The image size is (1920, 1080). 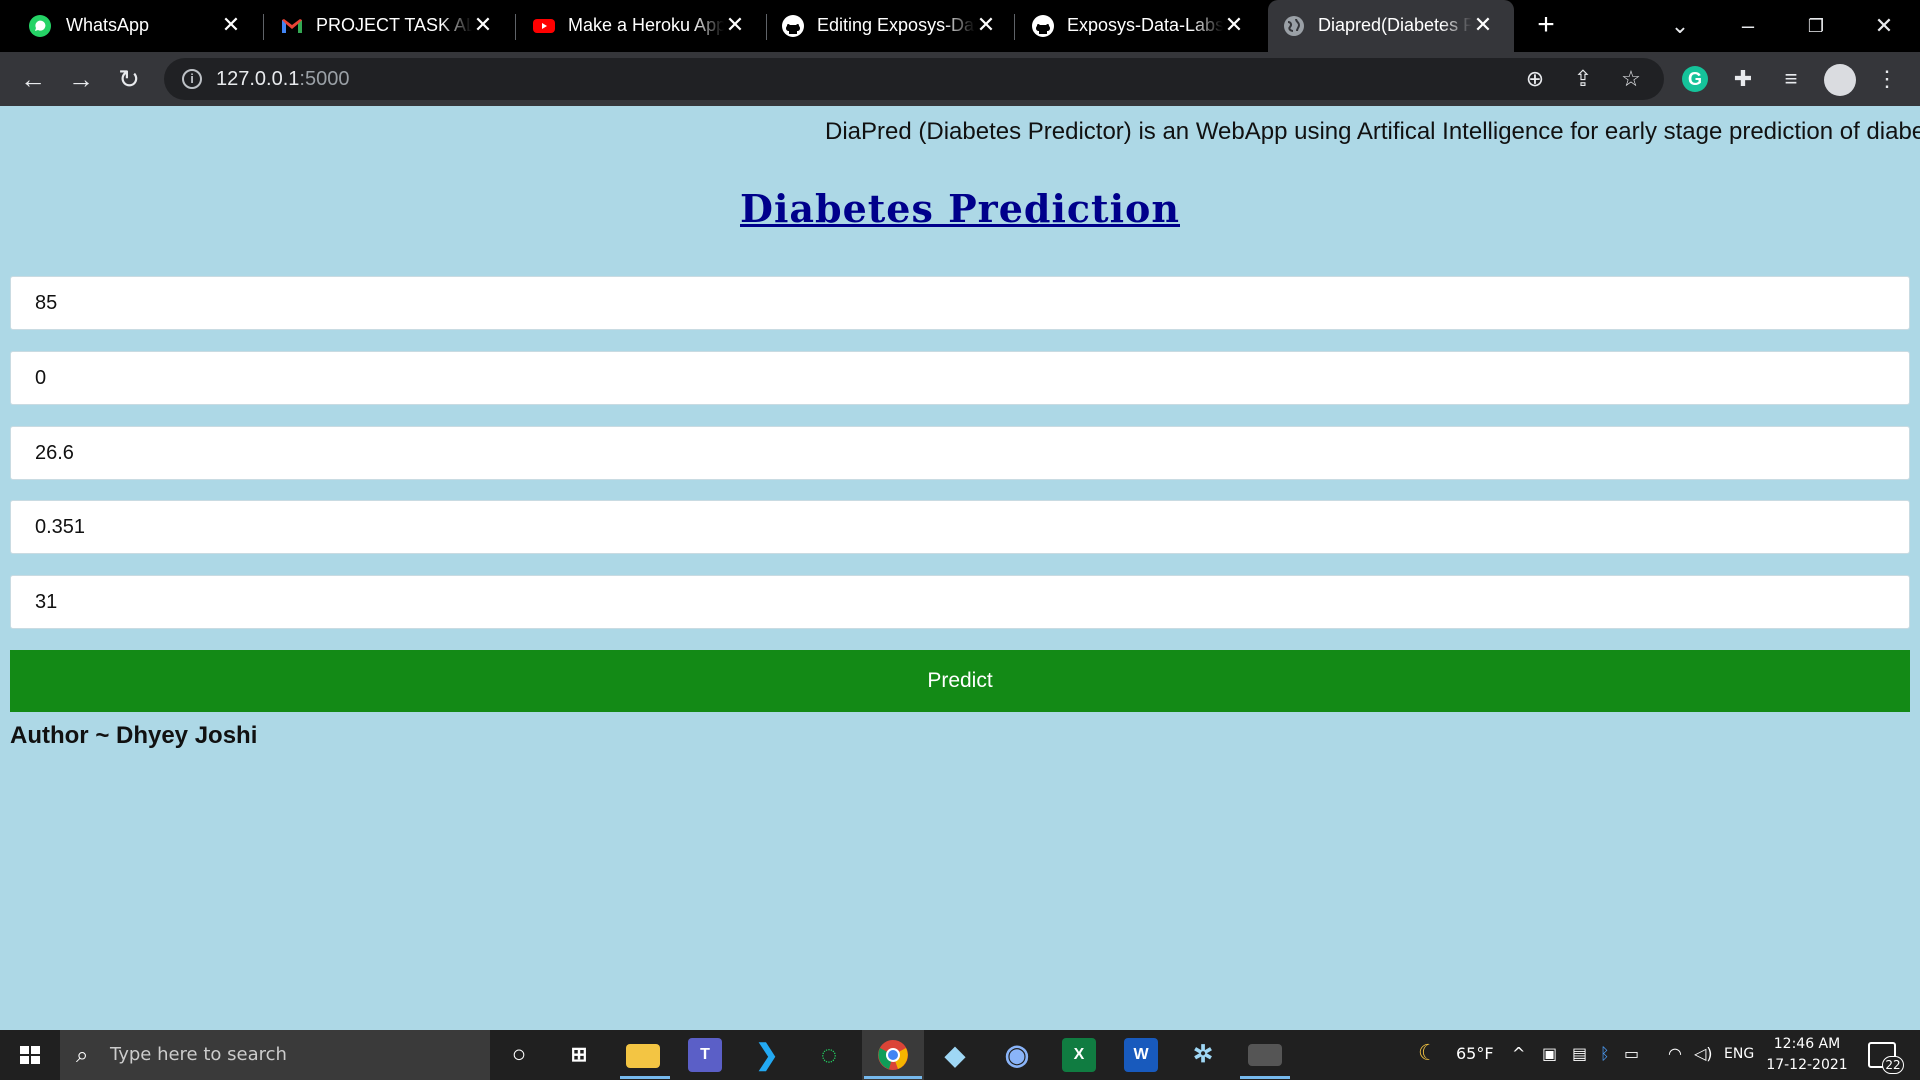 What do you see at coordinates (1748, 26) in the screenshot?
I see `minimize-icon: –` at bounding box center [1748, 26].